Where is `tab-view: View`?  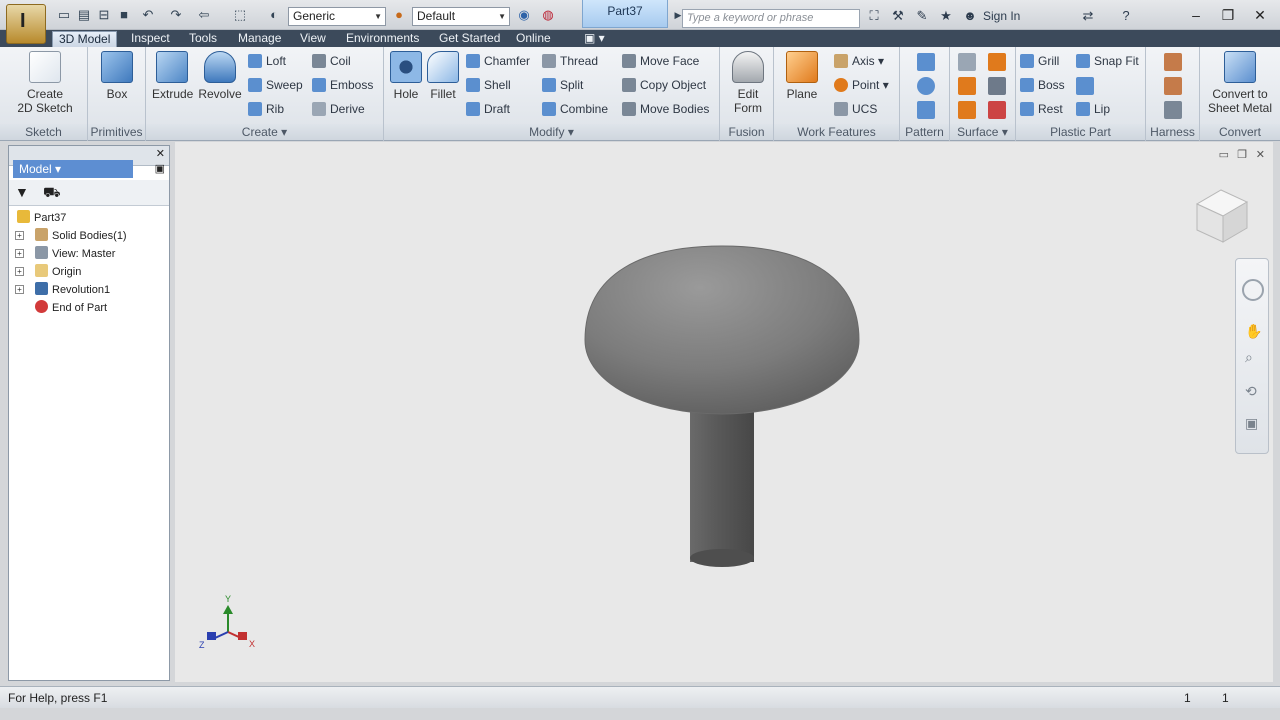
tab-view: View is located at coordinates (313, 39).